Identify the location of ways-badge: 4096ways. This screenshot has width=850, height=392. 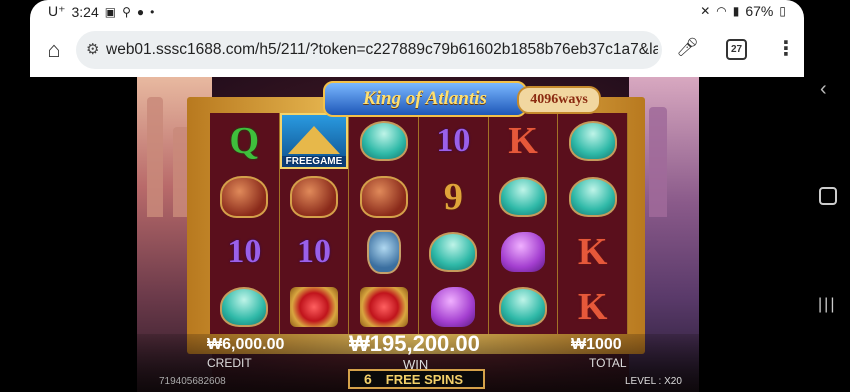
(559, 100).